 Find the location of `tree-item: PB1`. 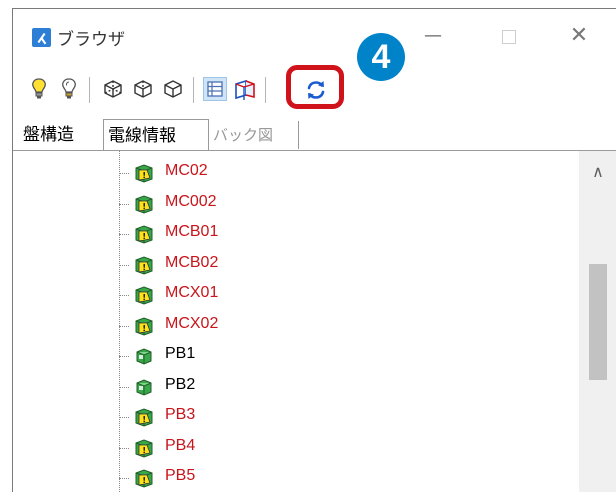

tree-item: PB1 is located at coordinates (269, 357).